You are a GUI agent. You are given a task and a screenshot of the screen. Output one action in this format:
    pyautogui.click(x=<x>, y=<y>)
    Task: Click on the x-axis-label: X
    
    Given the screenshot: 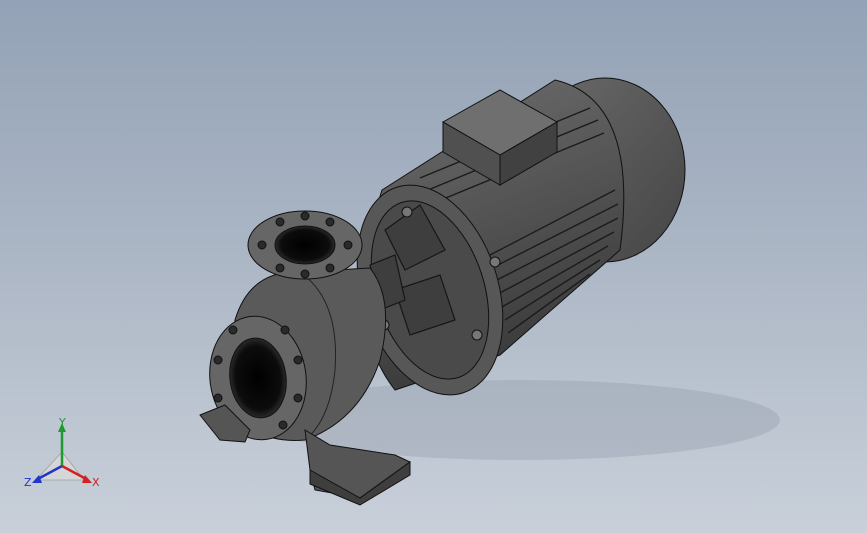 What is the action you would take?
    pyautogui.click(x=96, y=482)
    